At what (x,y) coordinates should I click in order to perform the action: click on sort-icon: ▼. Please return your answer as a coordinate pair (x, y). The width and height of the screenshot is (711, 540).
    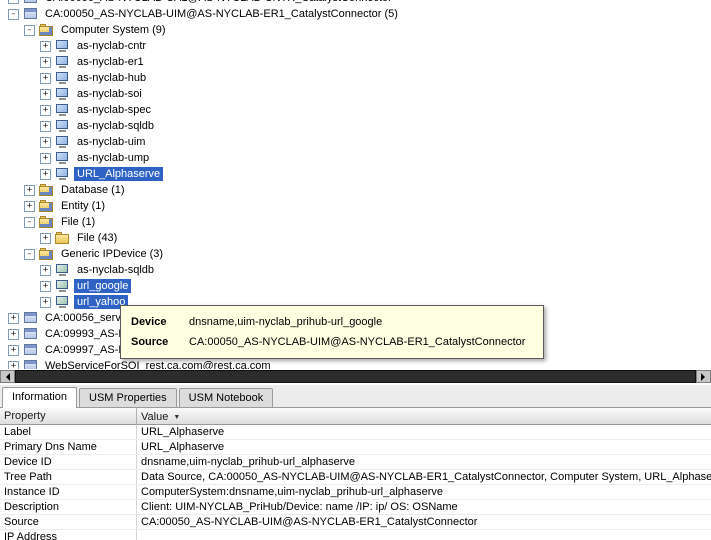
    Looking at the image, I should click on (177, 417).